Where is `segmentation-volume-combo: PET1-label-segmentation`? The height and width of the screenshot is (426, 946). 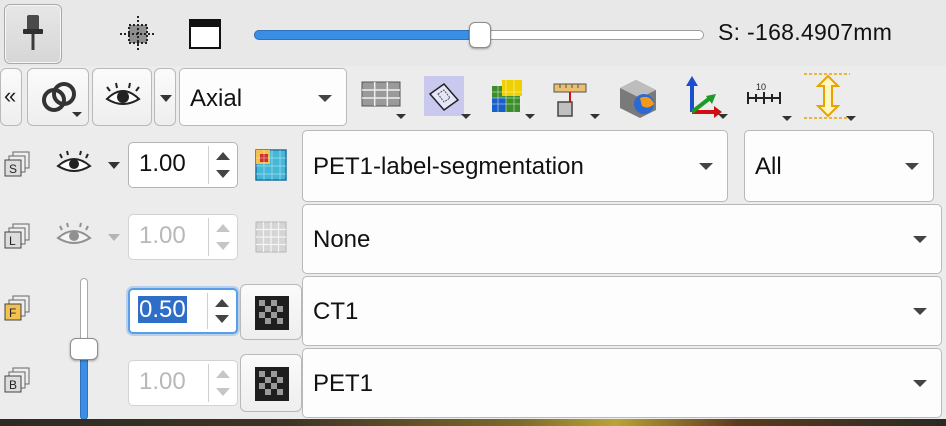 segmentation-volume-combo: PET1-label-segmentation is located at coordinates (515, 166).